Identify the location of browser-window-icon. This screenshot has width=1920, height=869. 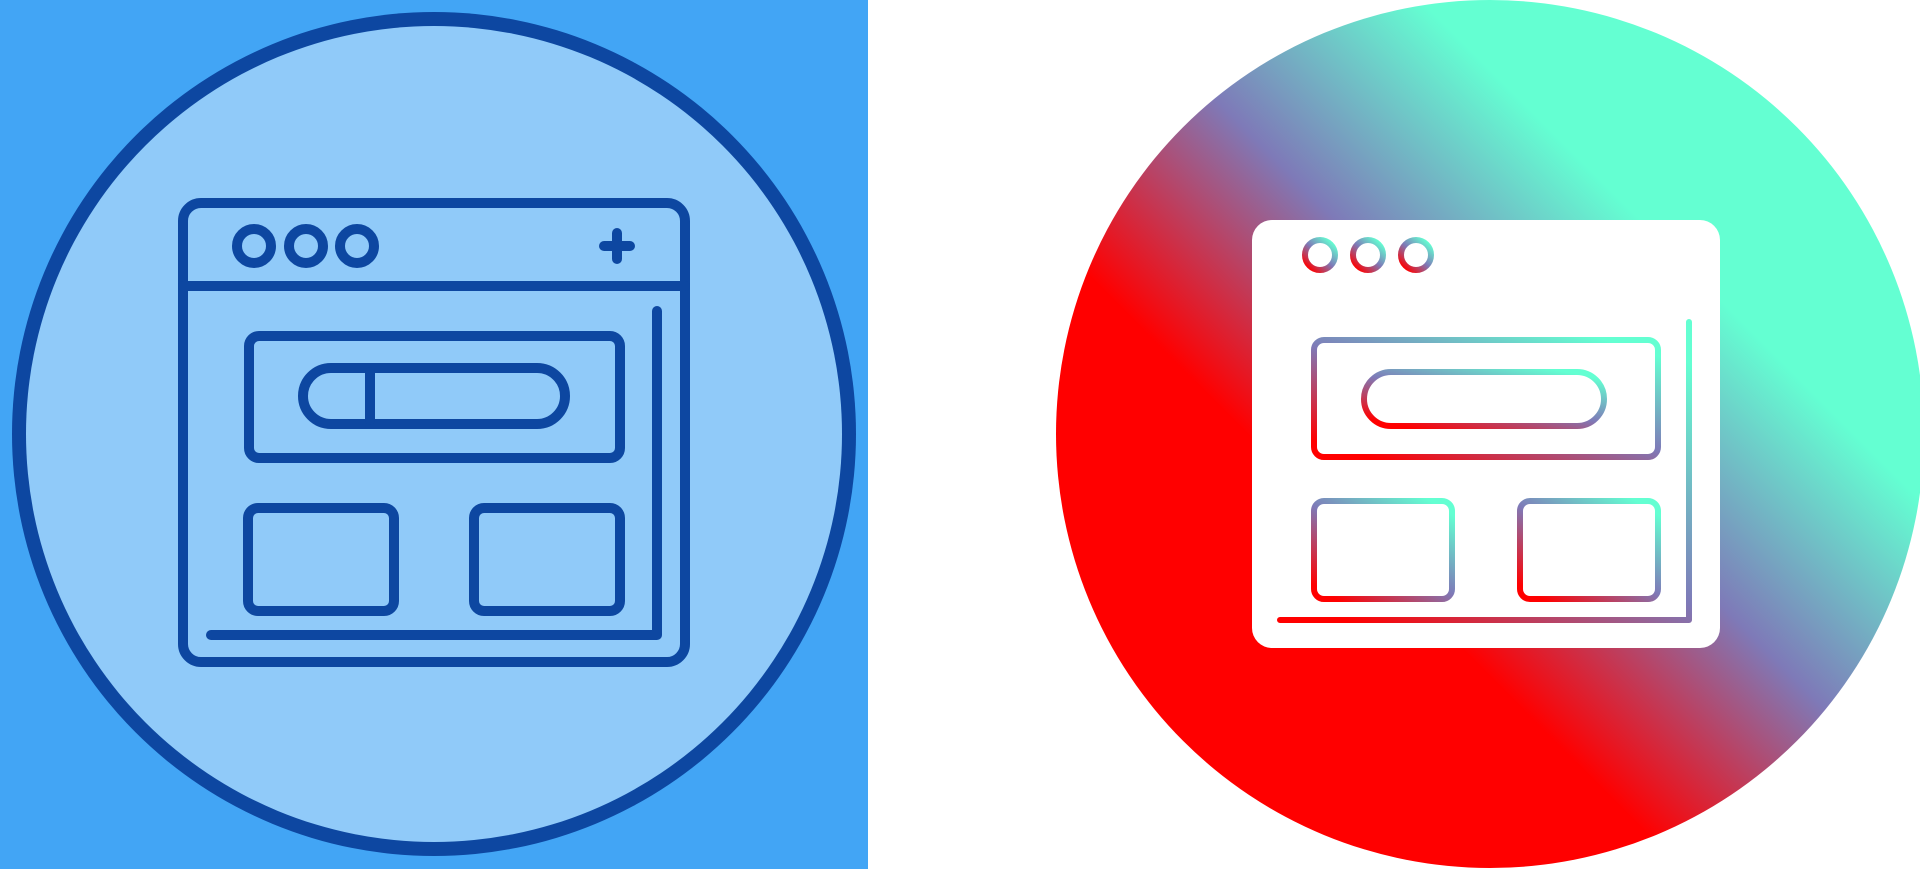
(1486, 434).